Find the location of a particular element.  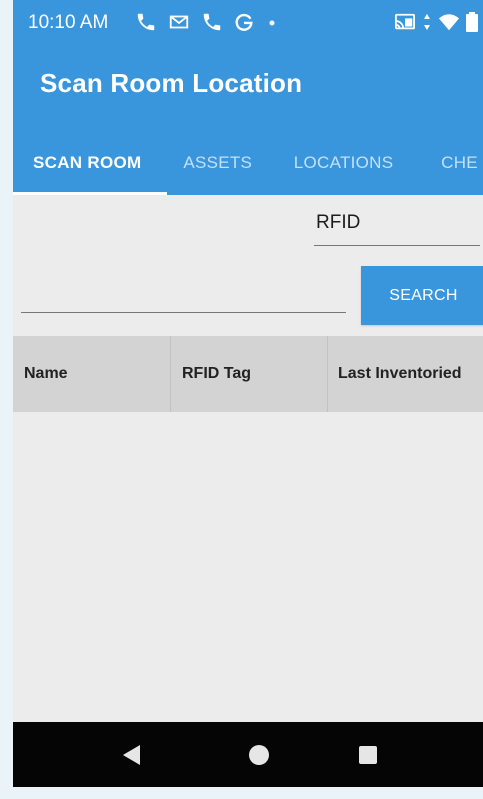

status-bar: 10:10 AM is located at coordinates (248, 24).